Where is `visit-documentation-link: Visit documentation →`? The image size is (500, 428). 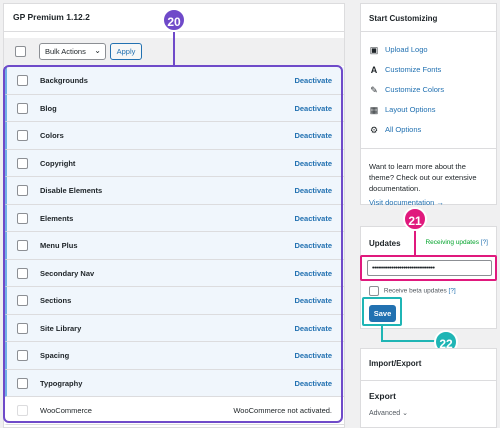
visit-documentation-link: Visit documentation → is located at coordinates (428, 206).